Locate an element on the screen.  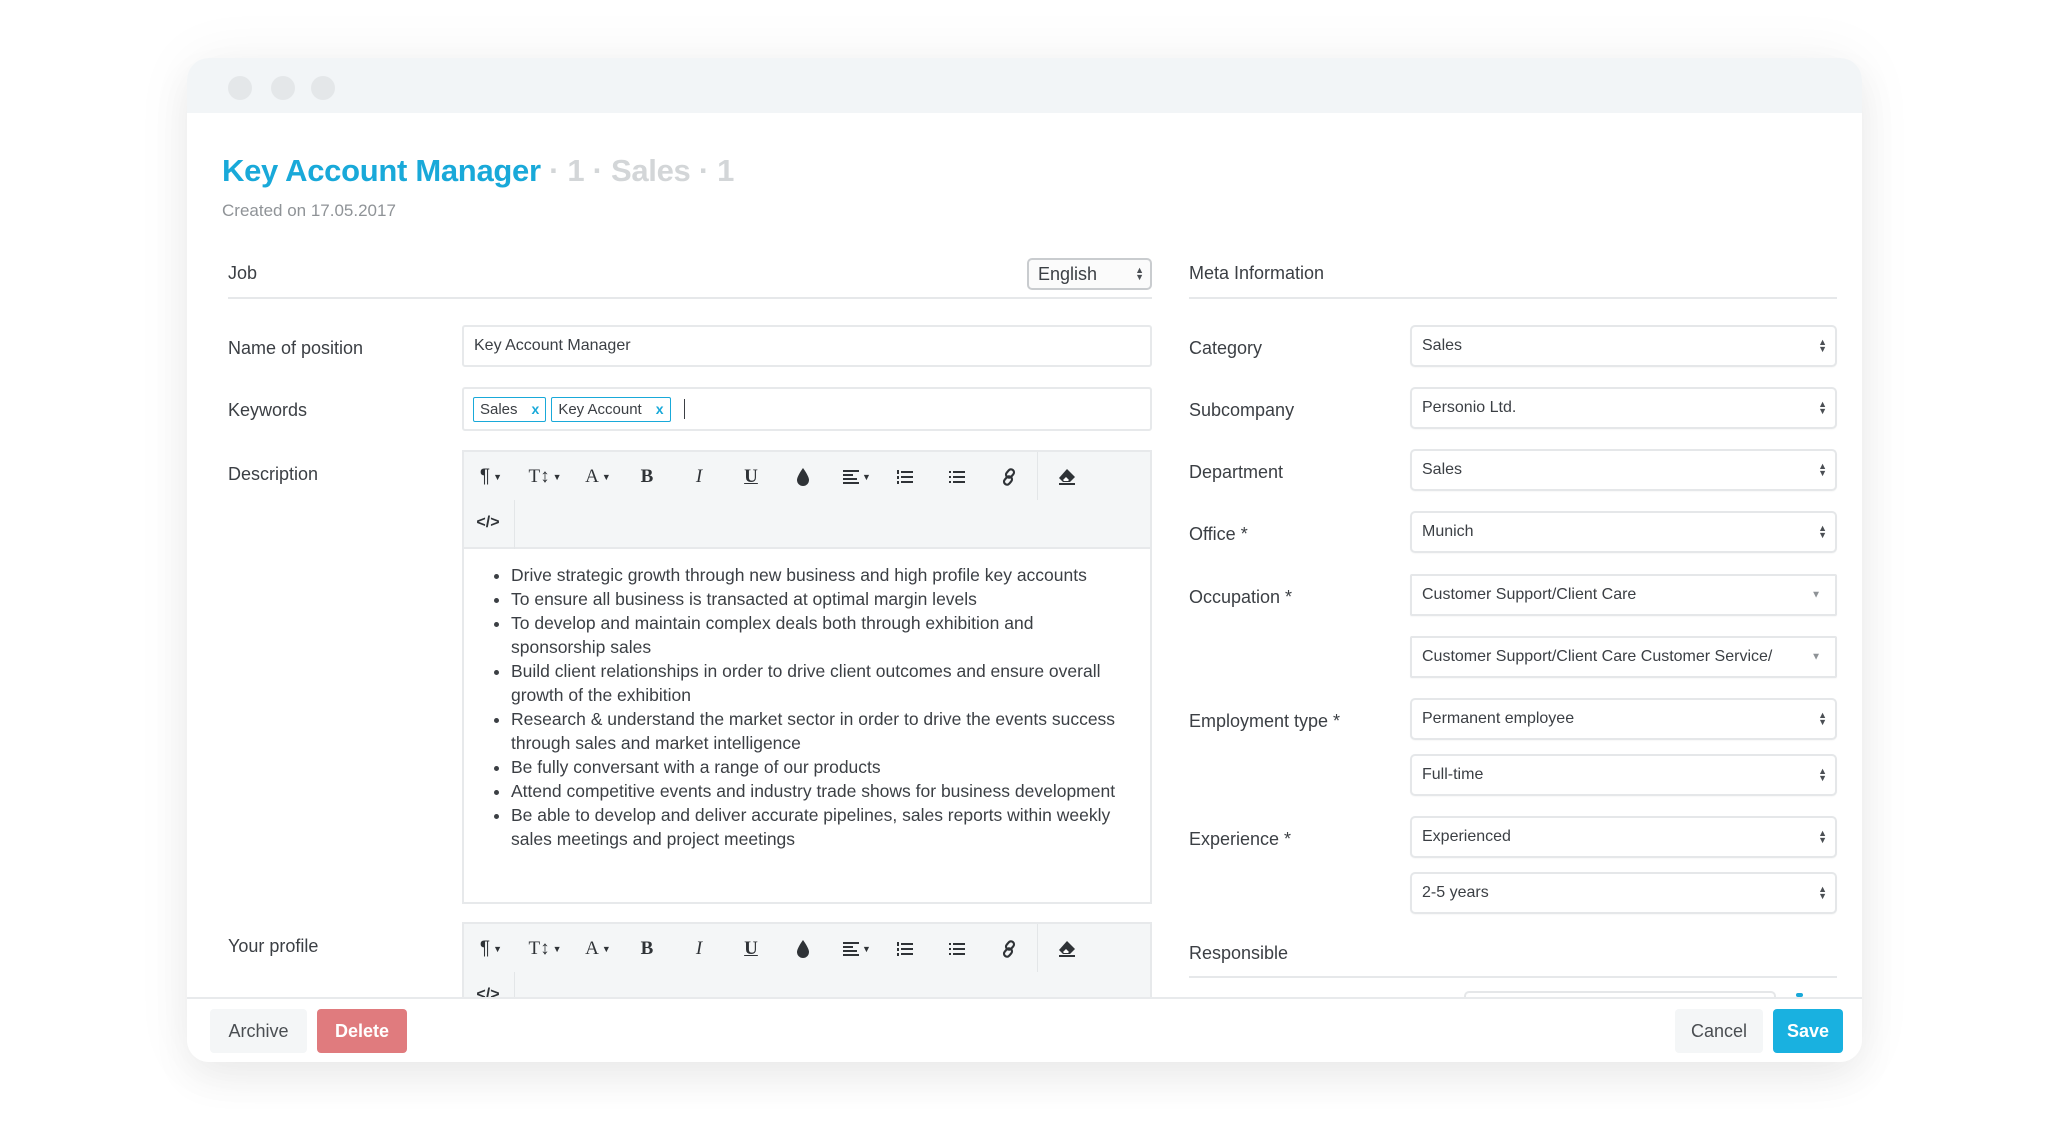
job-section-title: Job is located at coordinates (243, 273).